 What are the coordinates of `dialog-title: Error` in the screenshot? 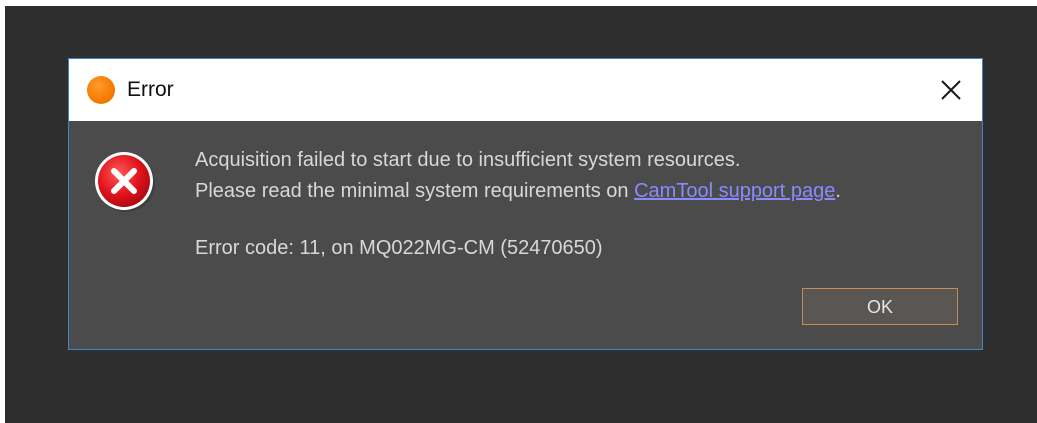 It's located at (150, 89).